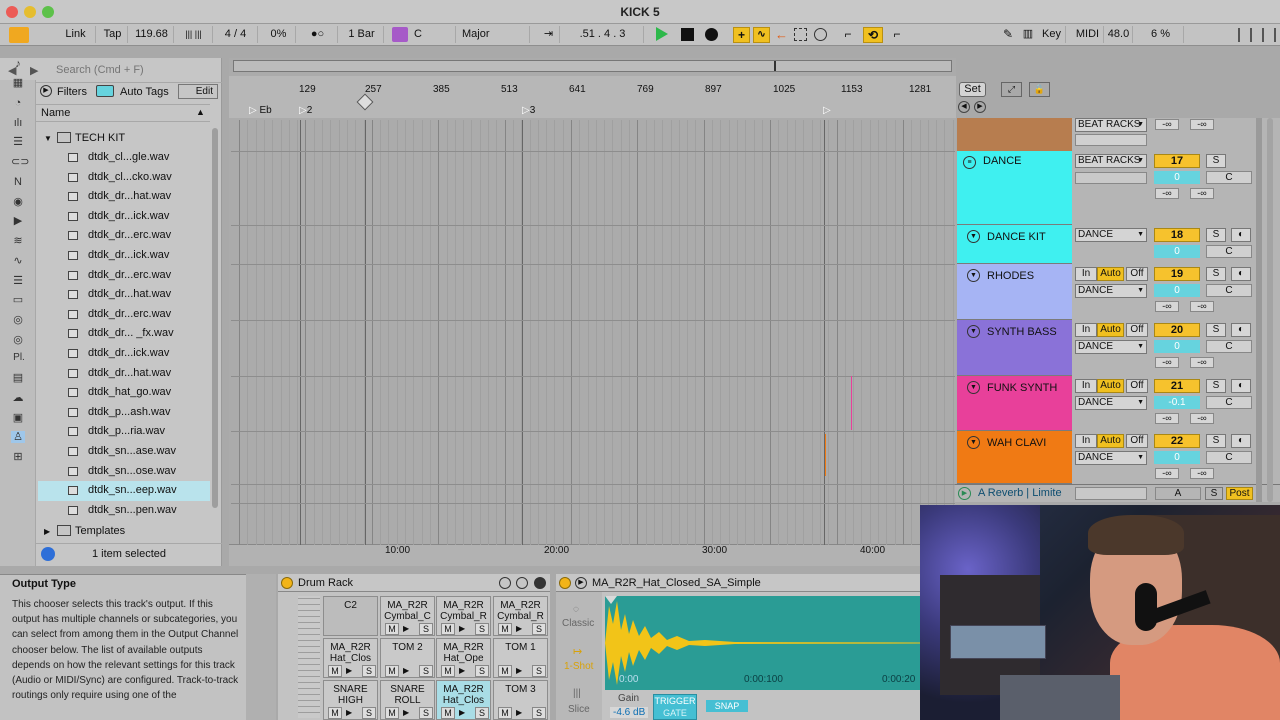 Image resolution: width=1280 pixels, height=720 pixels. Describe the element at coordinates (100, 531) in the screenshot. I see `templates-folder: Templates` at that location.